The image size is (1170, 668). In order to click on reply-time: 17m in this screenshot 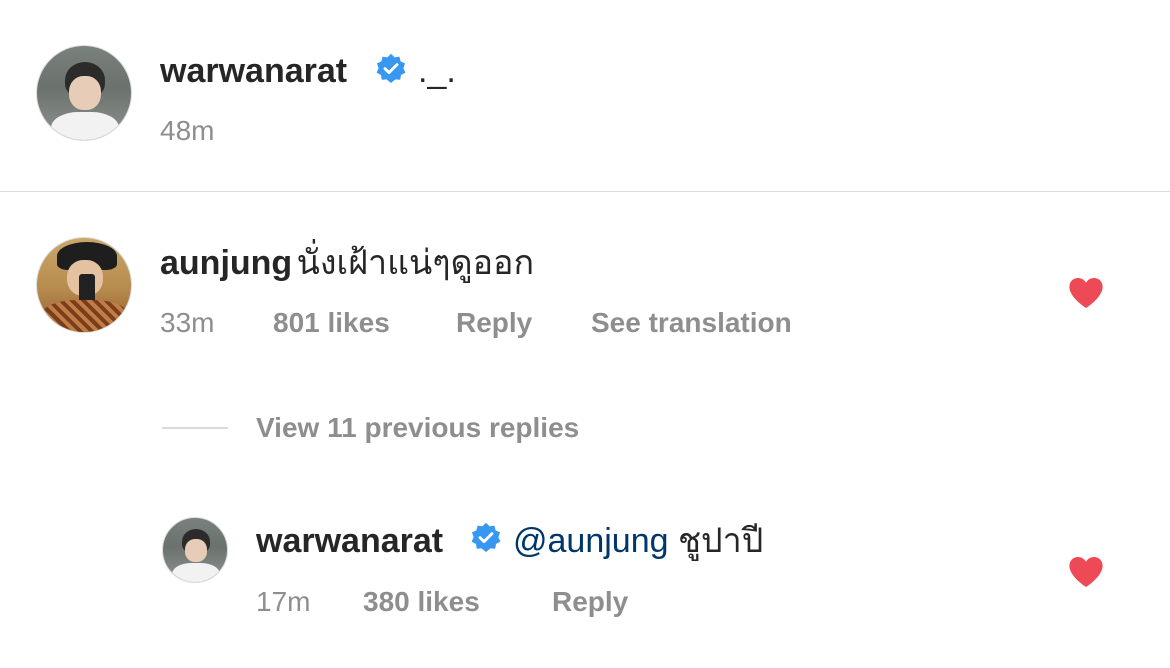, I will do `click(283, 601)`.